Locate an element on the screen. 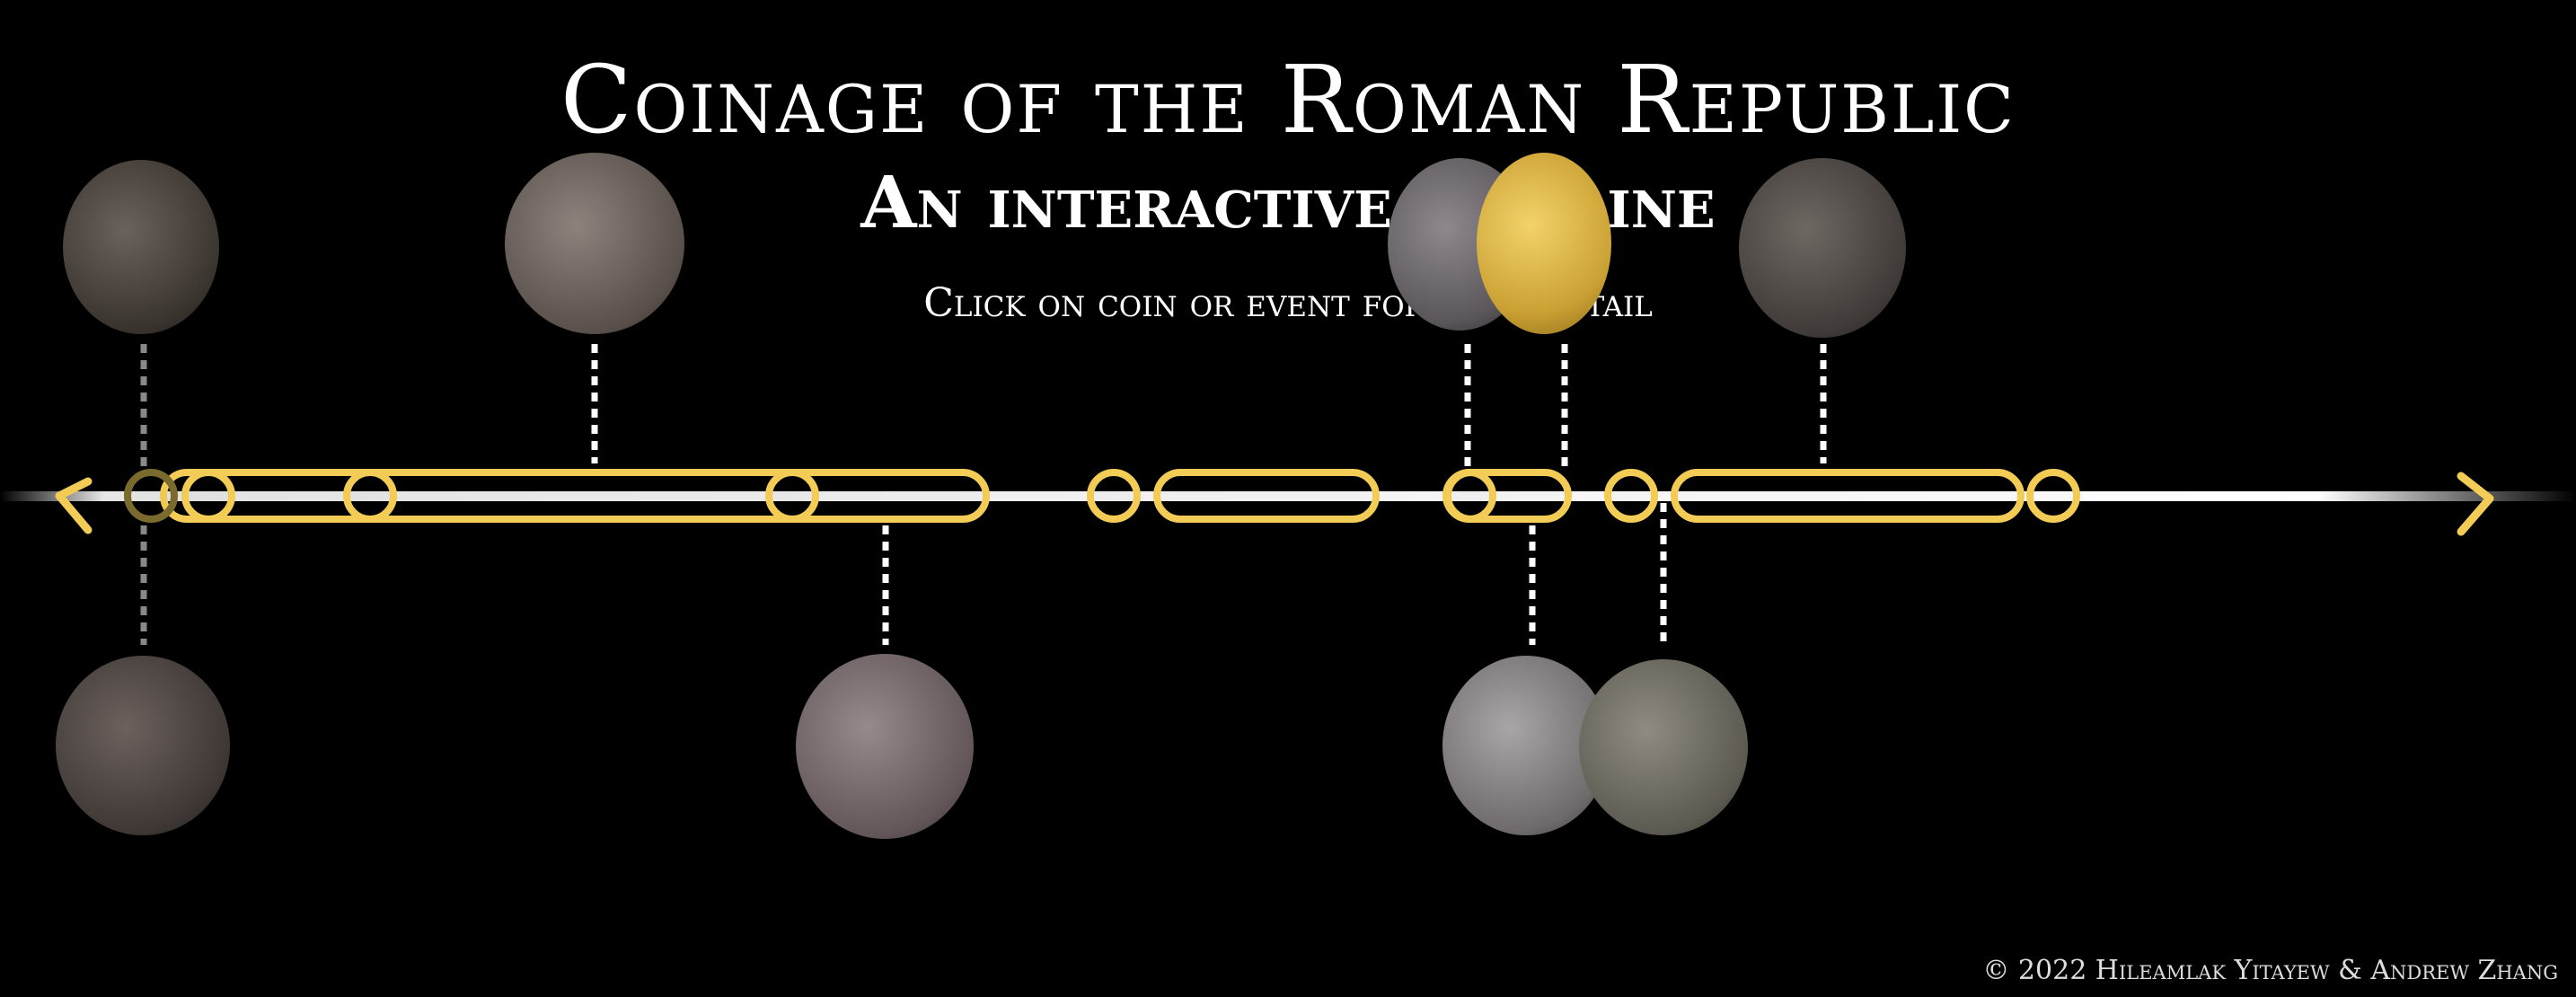  connectors-top is located at coordinates (983, 410).